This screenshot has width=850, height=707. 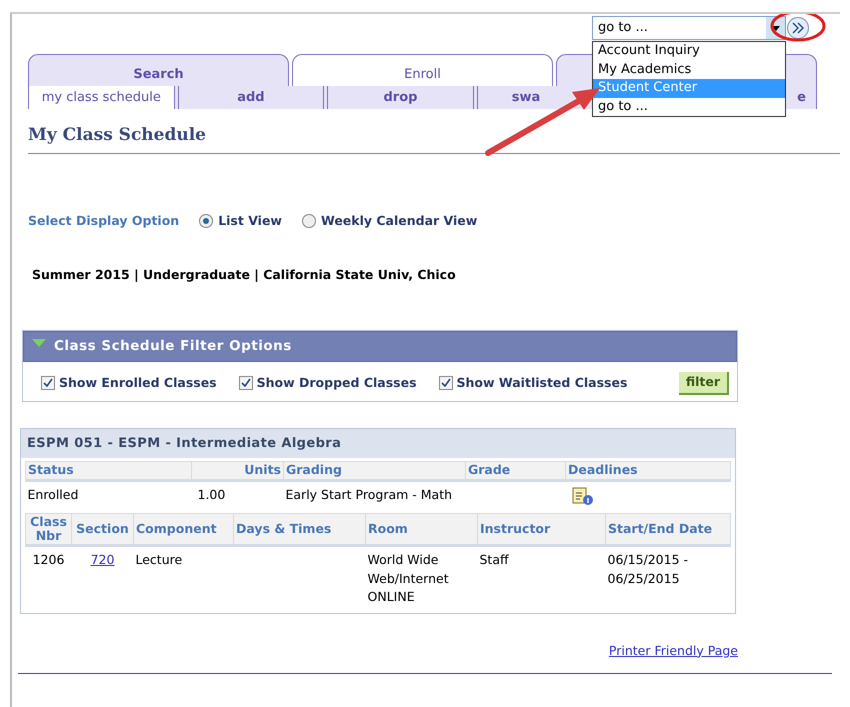 I want to click on checkbox-label: Show Waitlisted Classes, so click(x=542, y=383).